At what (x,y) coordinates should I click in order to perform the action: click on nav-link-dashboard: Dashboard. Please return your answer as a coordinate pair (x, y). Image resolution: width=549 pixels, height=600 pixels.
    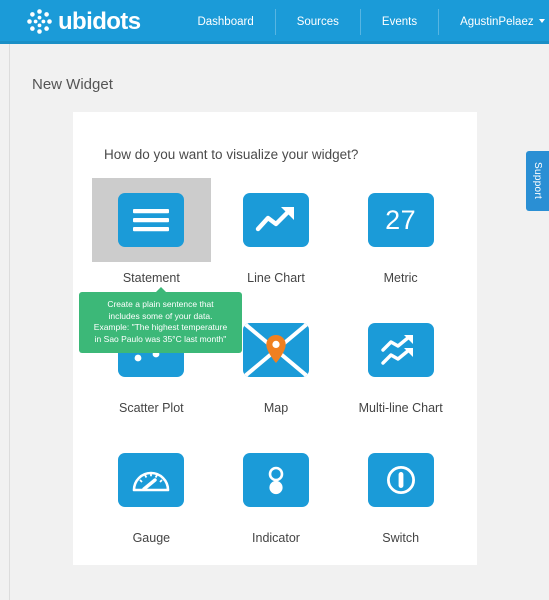
    Looking at the image, I should click on (225, 22).